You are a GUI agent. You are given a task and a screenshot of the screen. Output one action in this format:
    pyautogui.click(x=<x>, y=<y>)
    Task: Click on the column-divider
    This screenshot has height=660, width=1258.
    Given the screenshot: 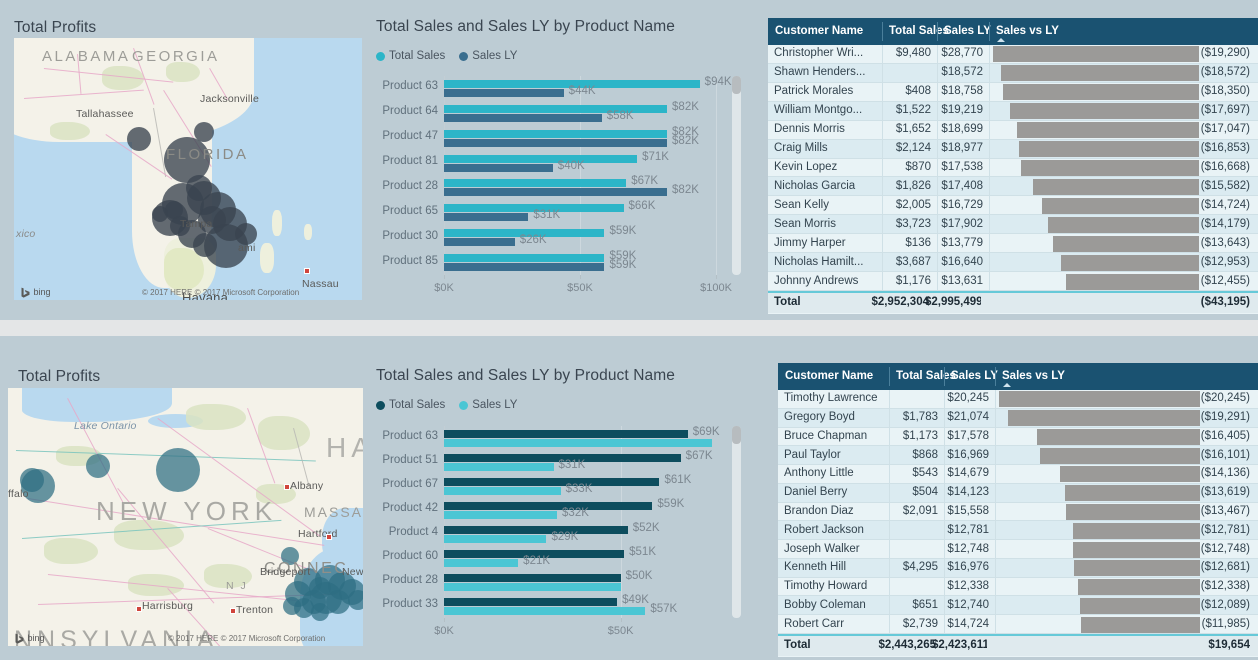 What is the action you would take?
    pyautogui.click(x=989, y=168)
    